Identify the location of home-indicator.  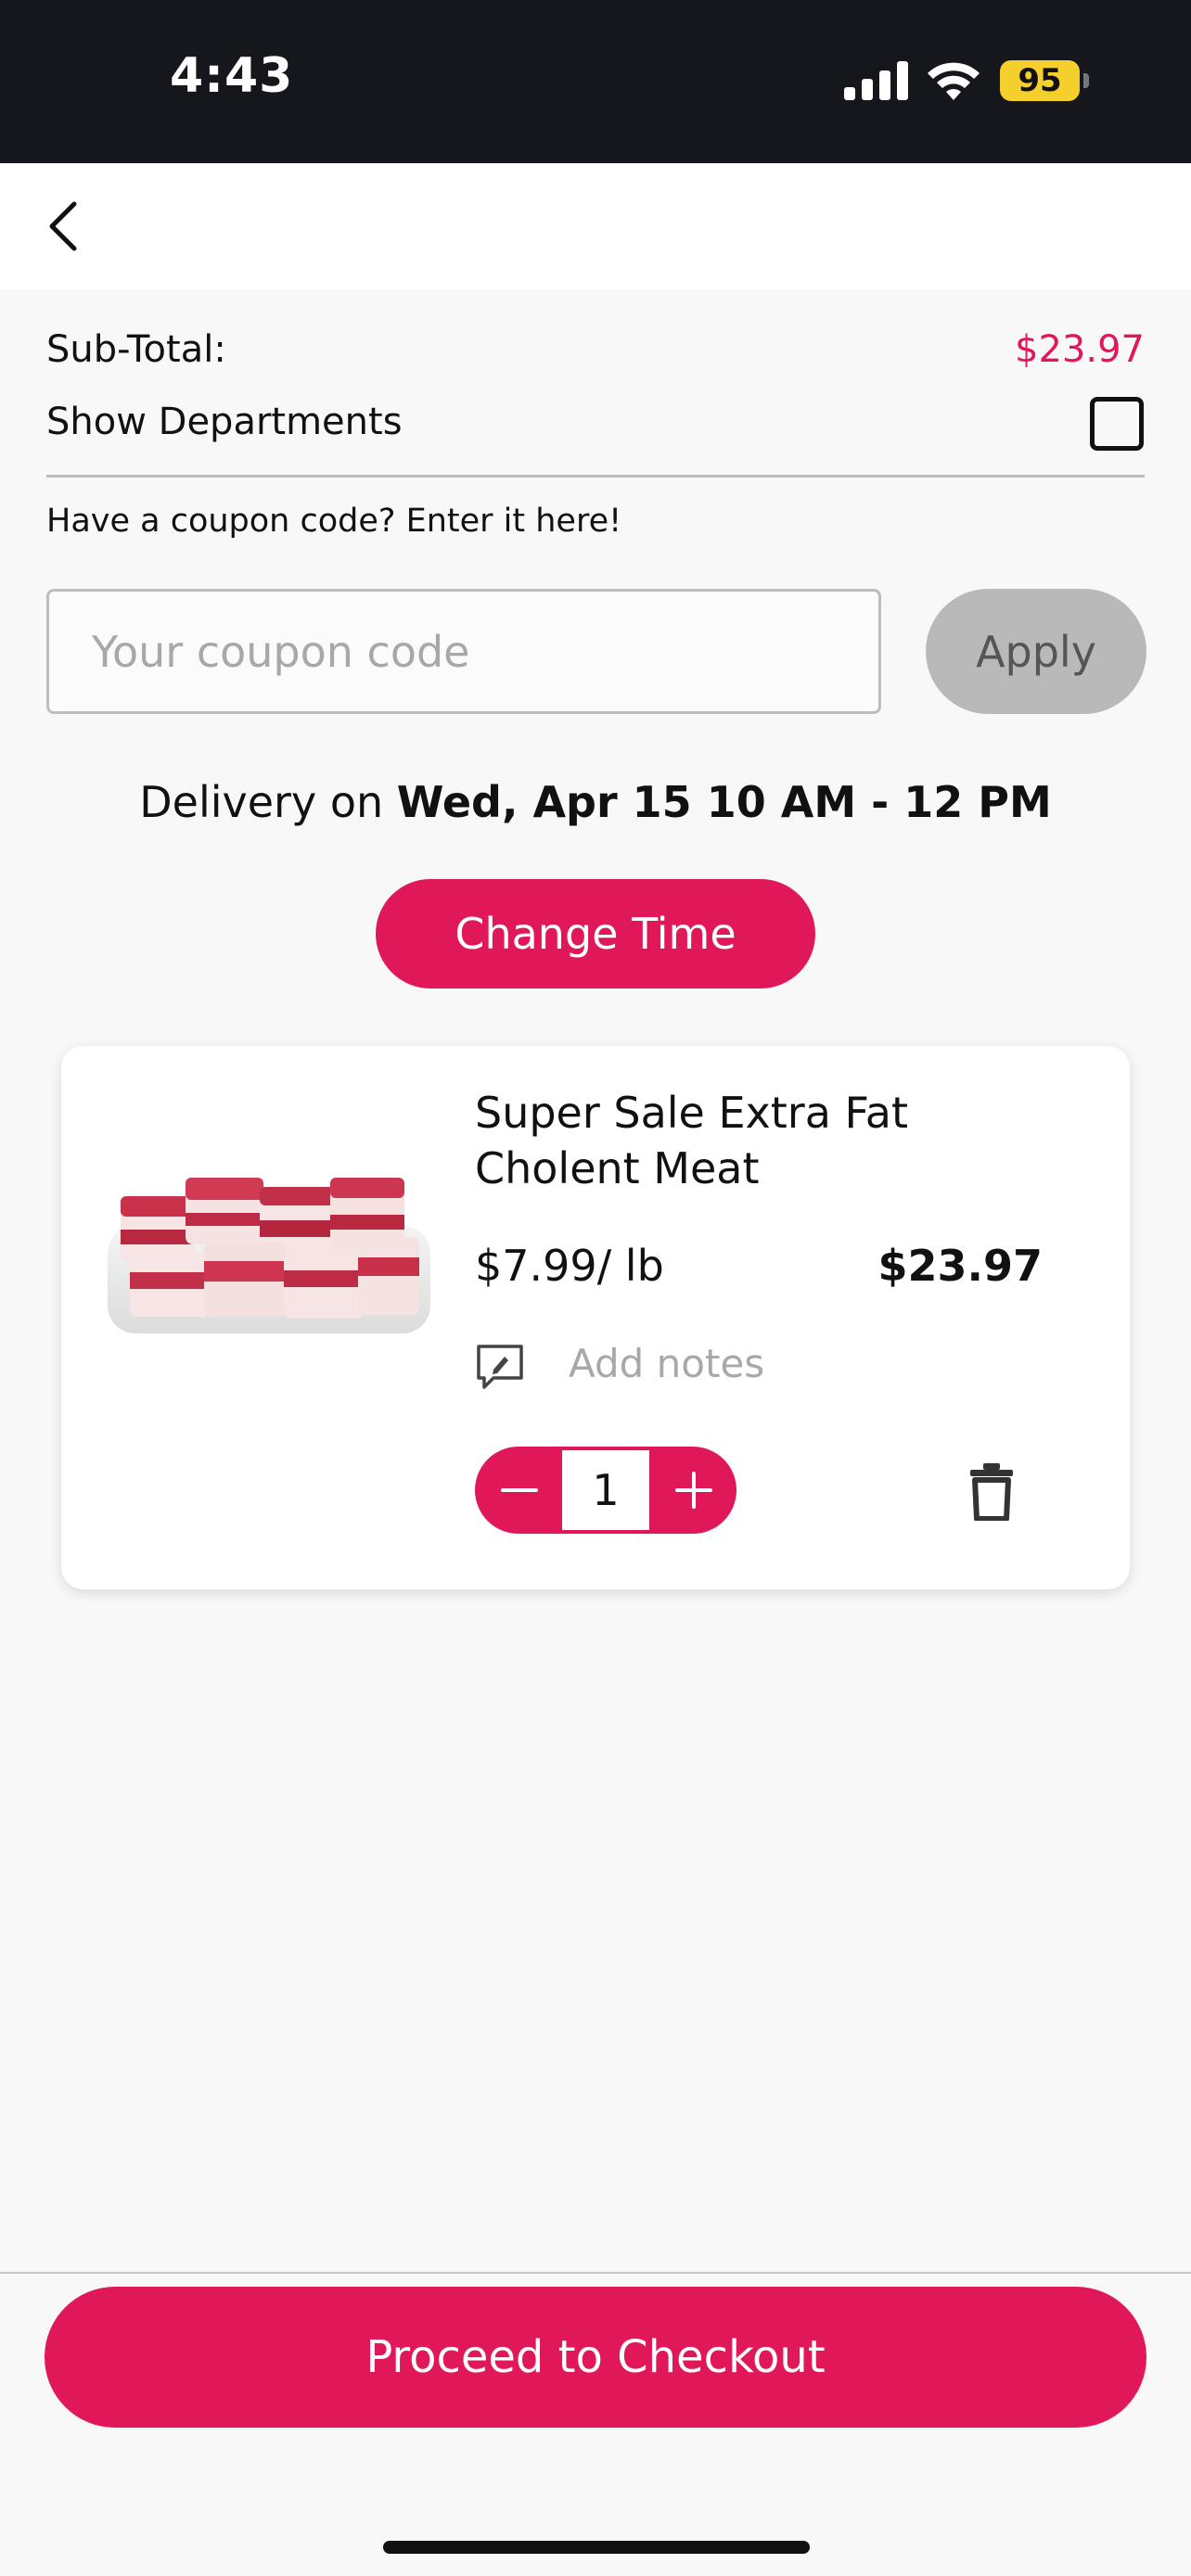
(597, 2547).